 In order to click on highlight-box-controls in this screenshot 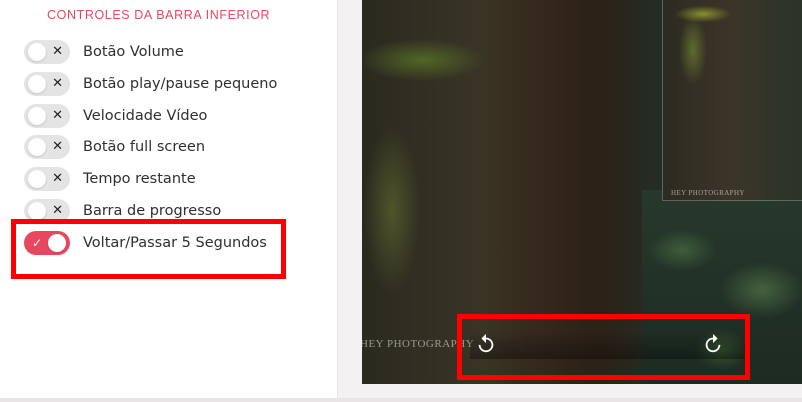, I will do `click(603, 347)`.